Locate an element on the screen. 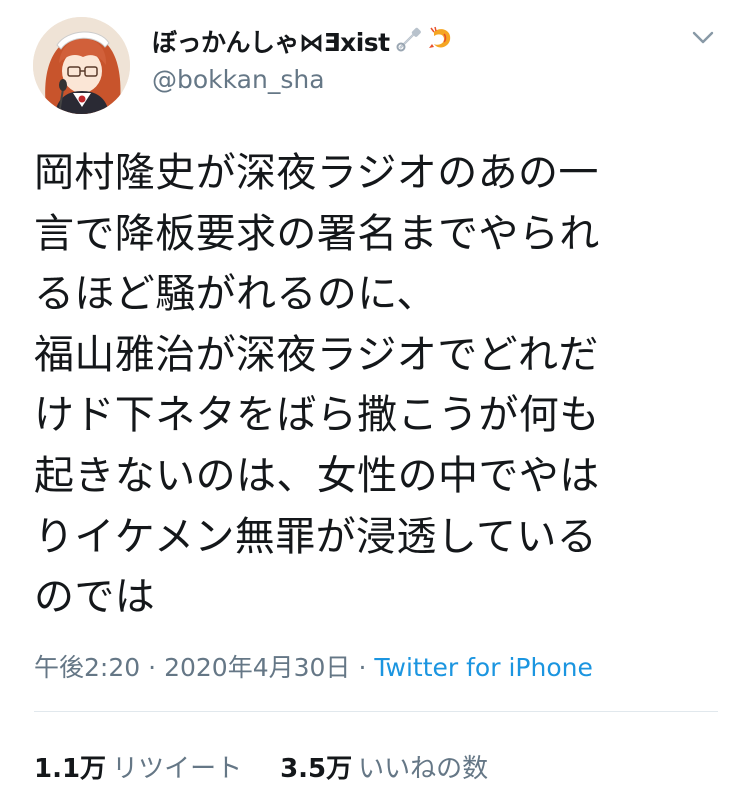 The image size is (750, 810). tweet-text-line: るほど騒がれるのに、 is located at coordinates (235, 294).